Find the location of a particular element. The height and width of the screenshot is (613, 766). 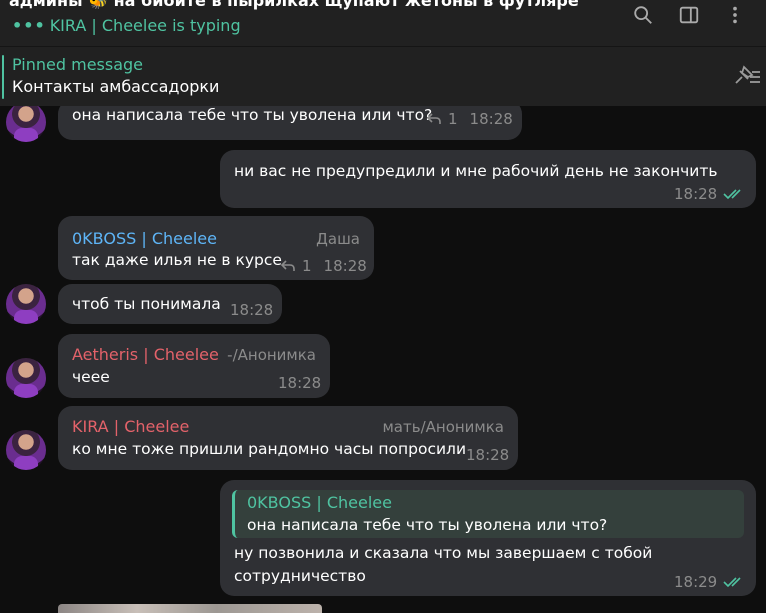

unpin-icon is located at coordinates (745, 76).